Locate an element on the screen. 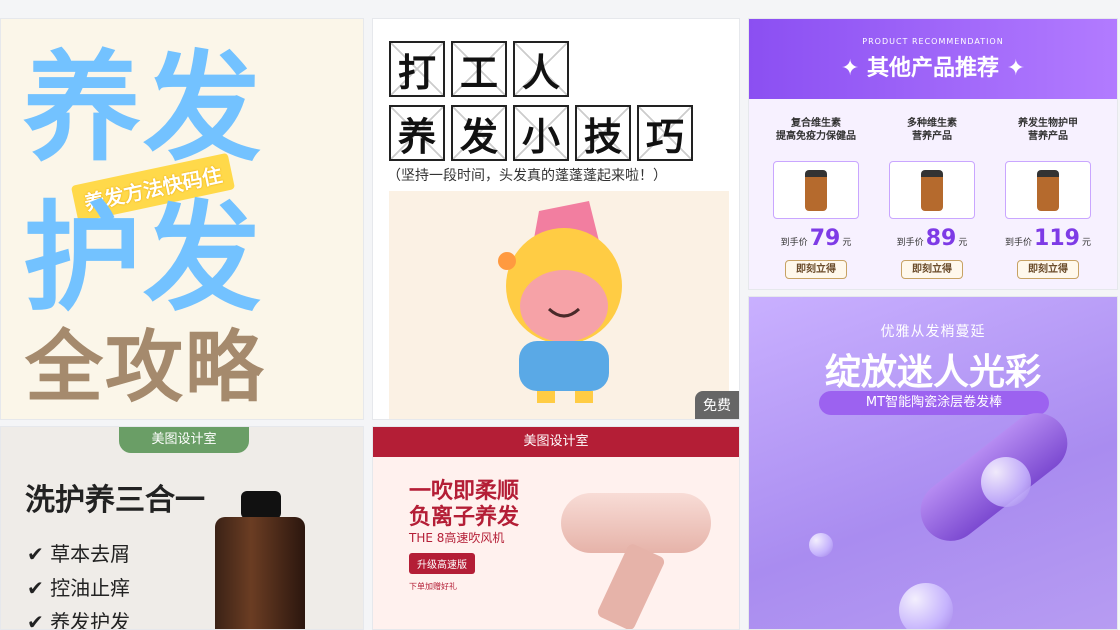  product-desc: 提高免疫力保健品 is located at coordinates (816, 136).